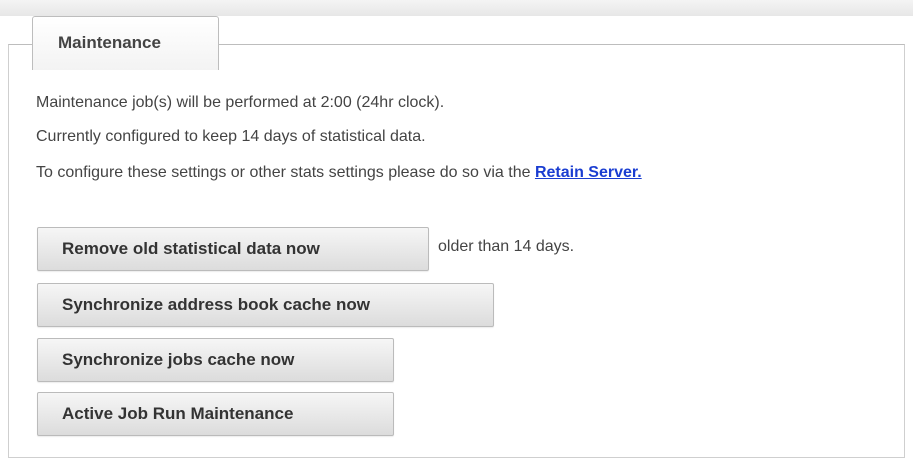 The image size is (913, 459). Describe the element at coordinates (588, 172) in the screenshot. I see `retain-server-link: Retain Server.` at that location.